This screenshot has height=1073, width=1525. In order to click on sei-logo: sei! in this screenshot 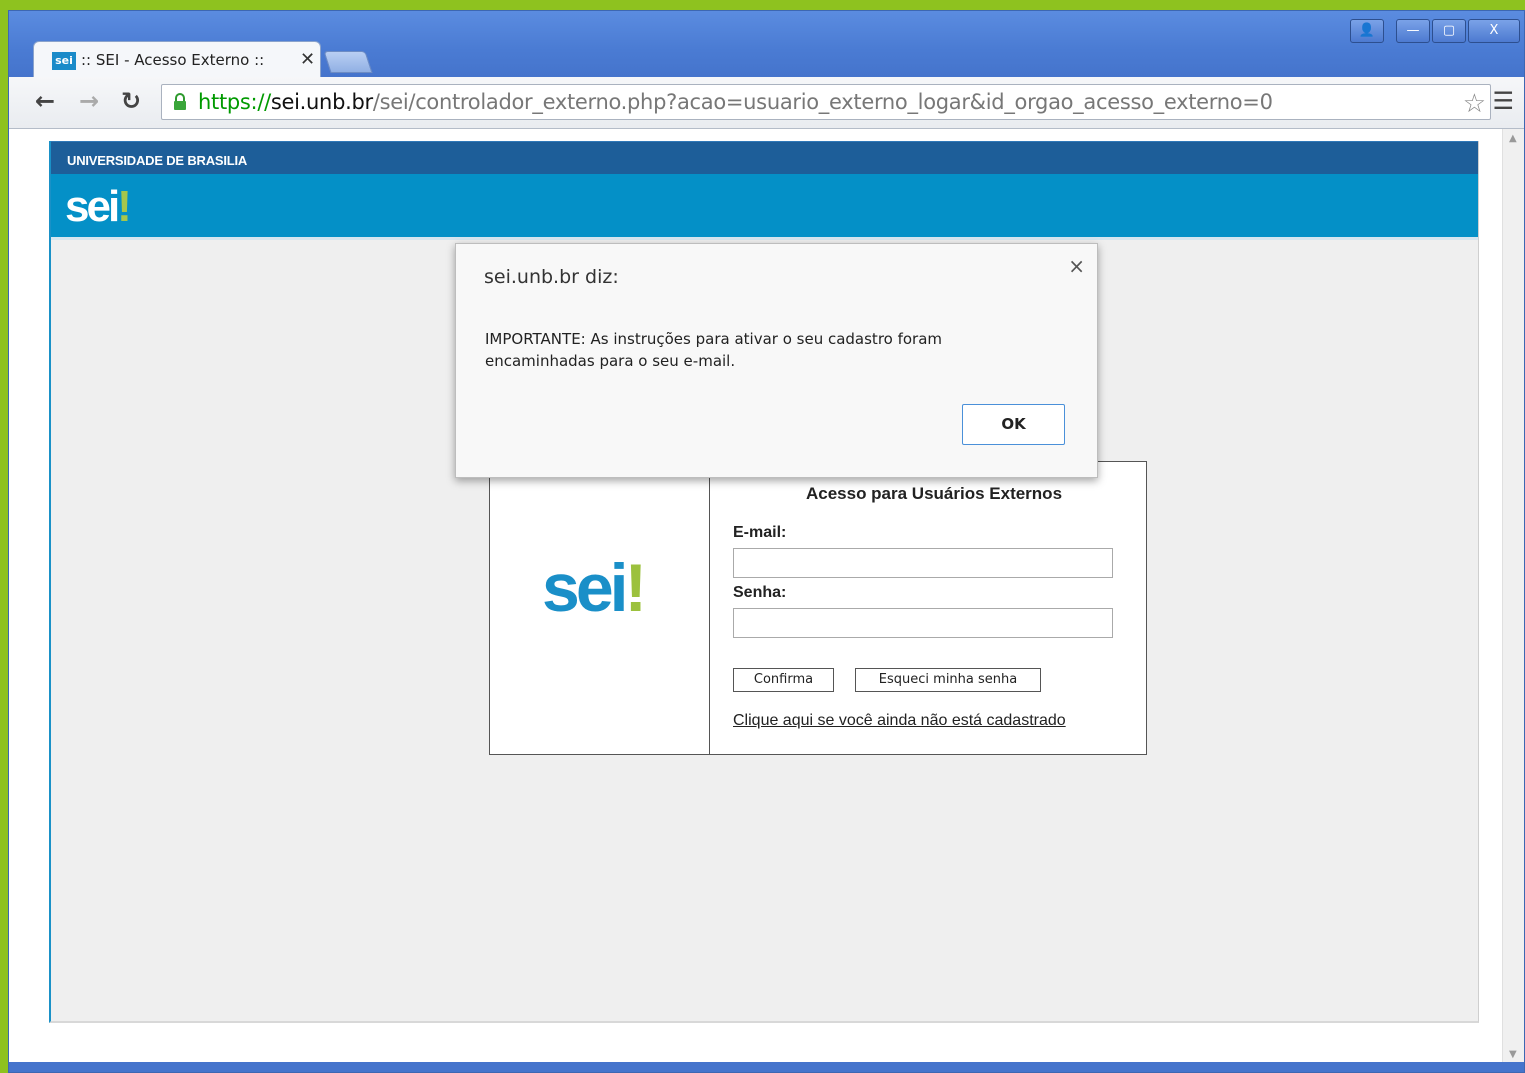, I will do `click(594, 588)`.